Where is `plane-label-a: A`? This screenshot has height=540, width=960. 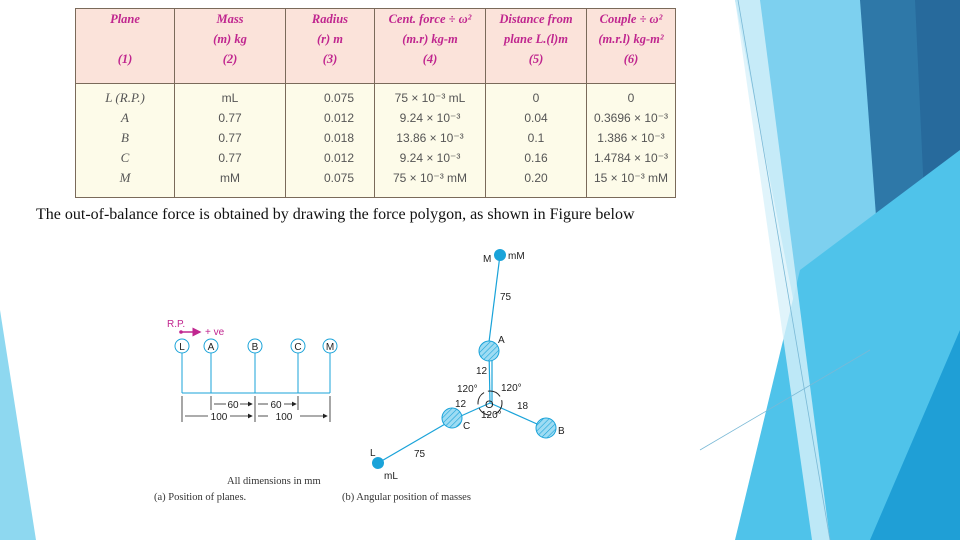
plane-label-a: A is located at coordinates (211, 347).